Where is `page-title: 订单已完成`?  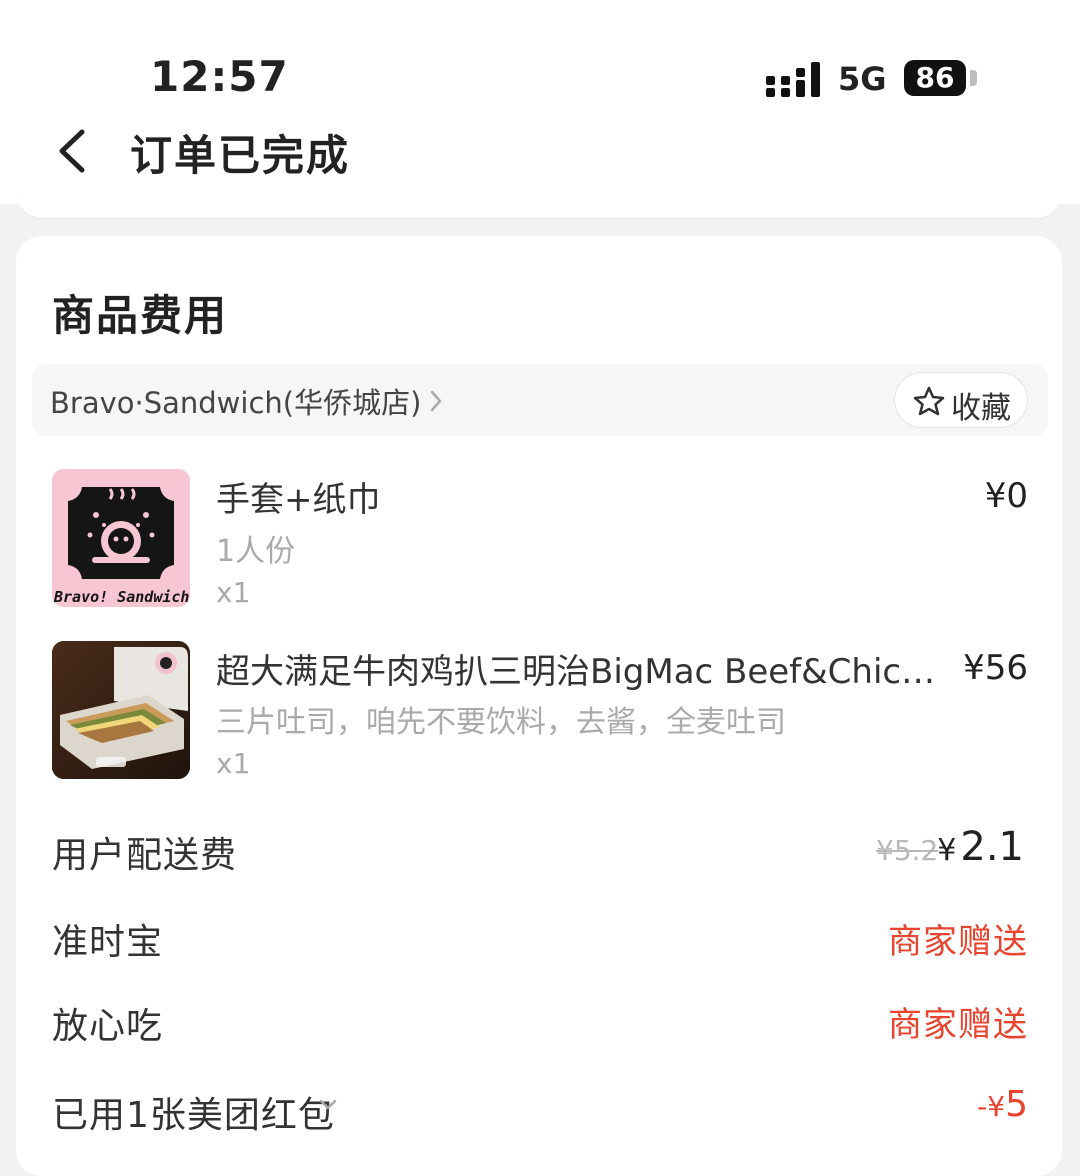
page-title: 订单已完成 is located at coordinates (240, 155).